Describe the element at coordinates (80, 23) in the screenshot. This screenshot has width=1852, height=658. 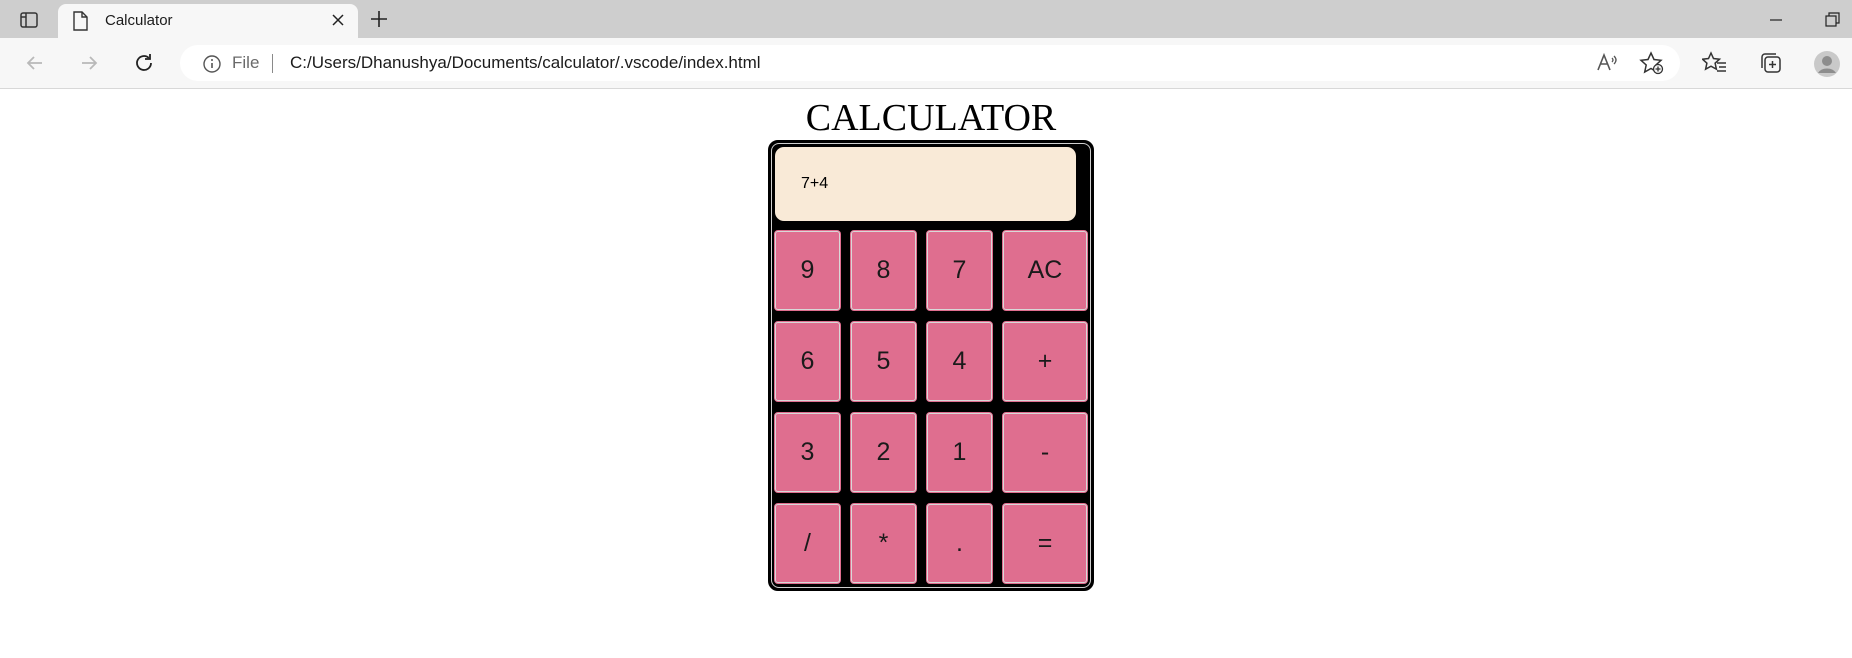
I see `page-icon` at that location.